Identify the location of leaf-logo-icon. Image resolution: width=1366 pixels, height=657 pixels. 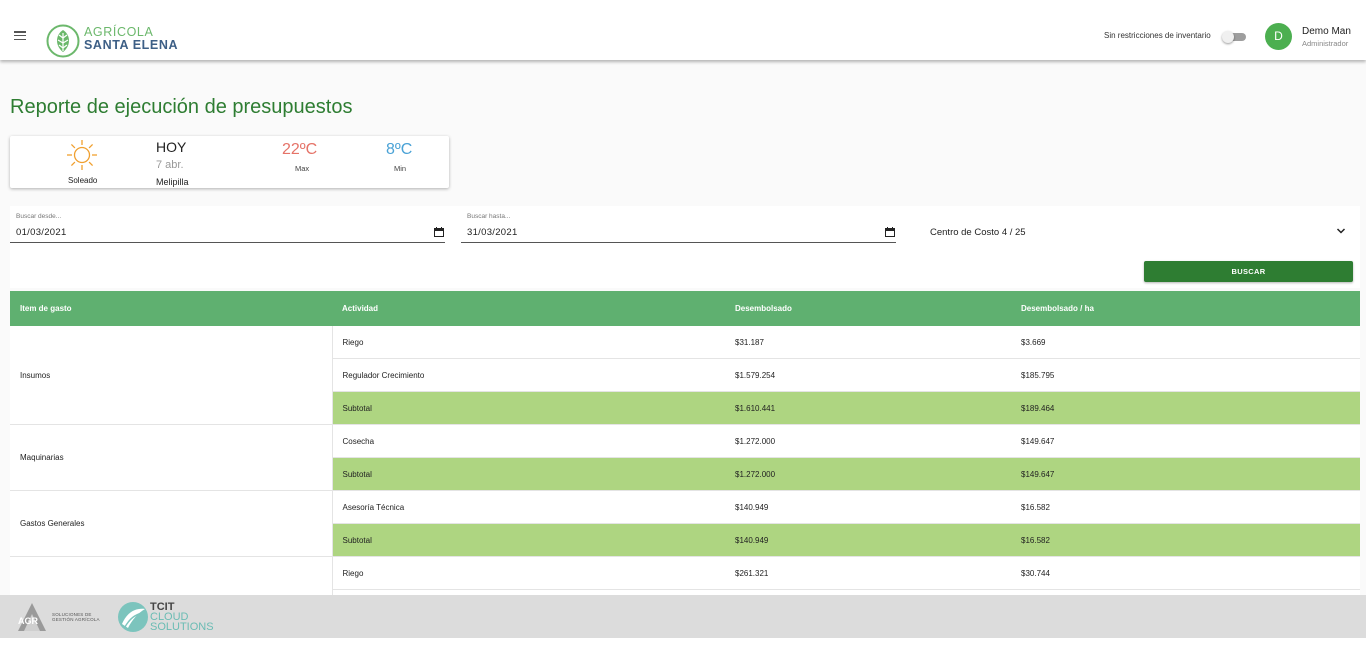
(63, 41).